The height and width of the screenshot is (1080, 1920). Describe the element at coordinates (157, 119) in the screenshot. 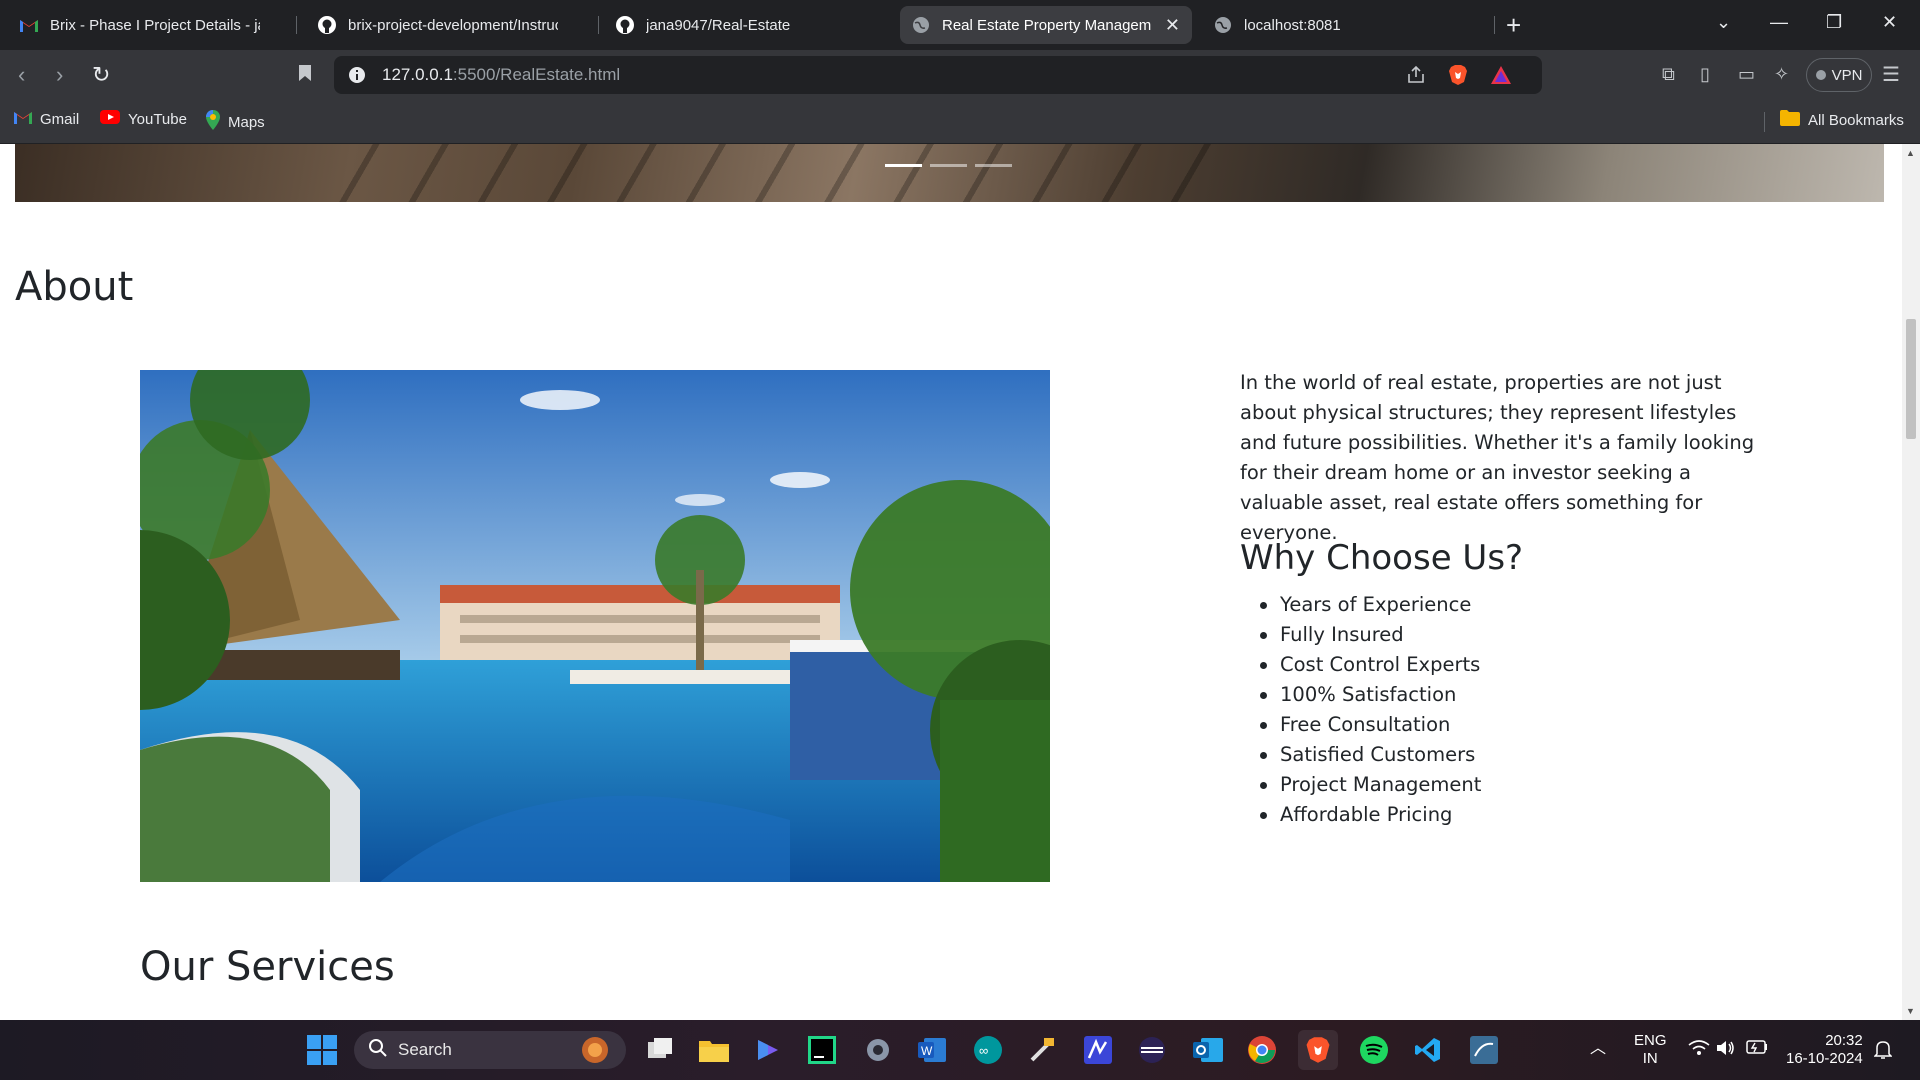

I see `bookmark-label: YouTube` at that location.